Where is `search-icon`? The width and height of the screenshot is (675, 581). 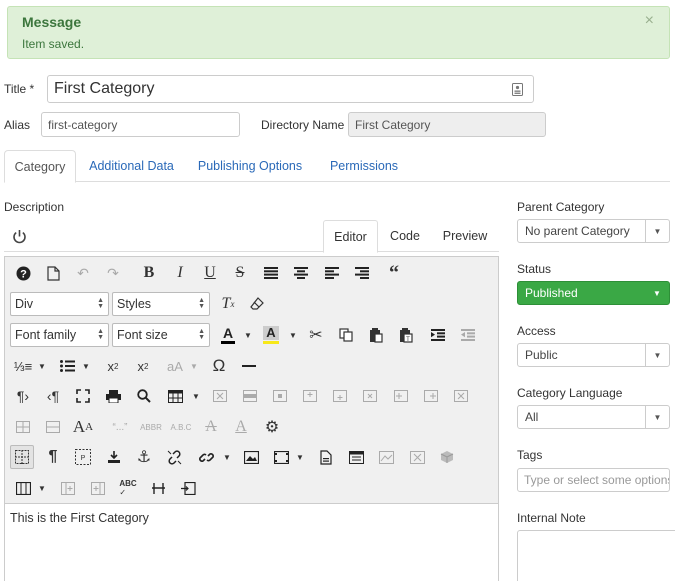 search-icon is located at coordinates (144, 396).